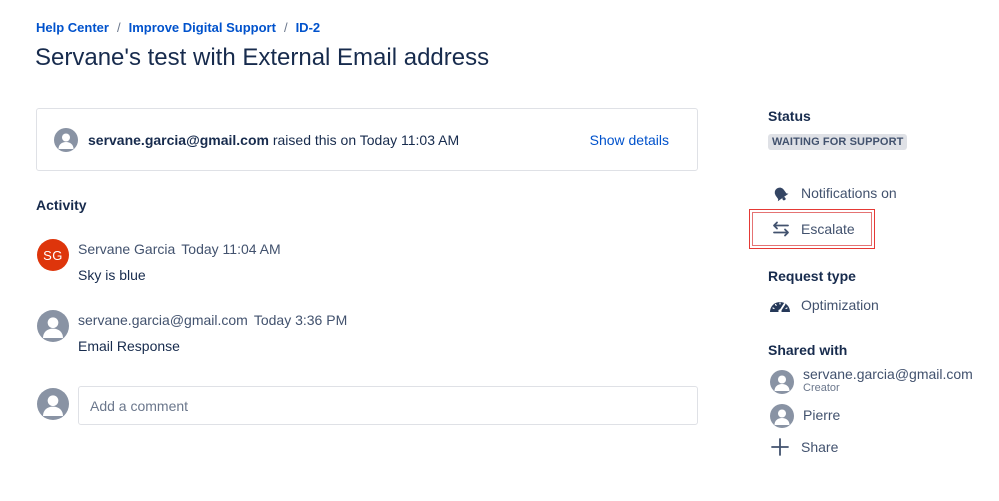 The image size is (999, 501). What do you see at coordinates (129, 346) in the screenshot?
I see `activity-body: Email Response` at bounding box center [129, 346].